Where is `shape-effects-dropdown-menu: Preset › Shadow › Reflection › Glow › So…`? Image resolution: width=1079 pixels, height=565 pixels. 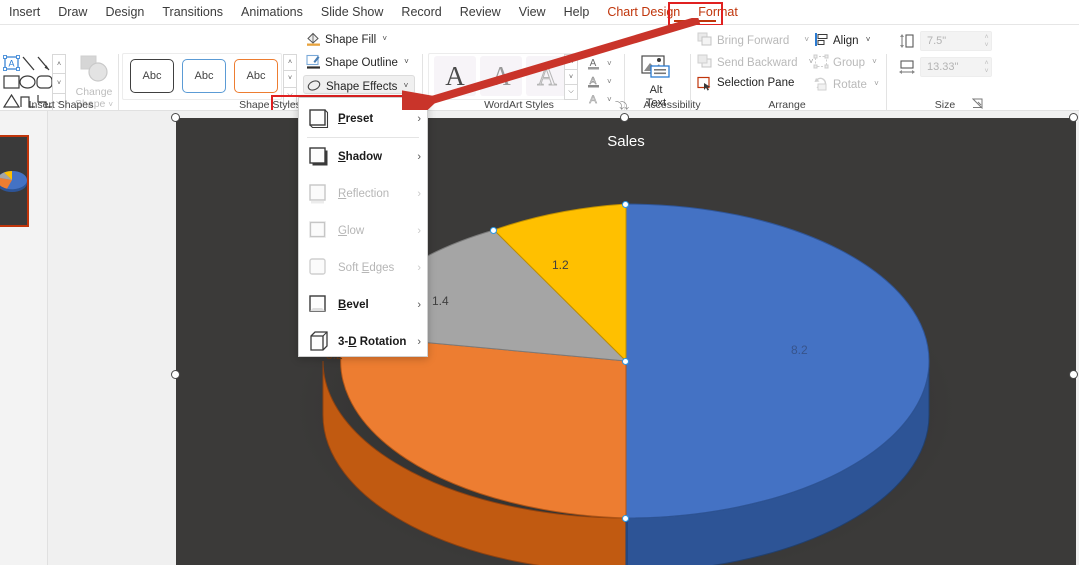
shape-effects-dropdown-menu: Preset › Shadow › Reflection › Glow › So… is located at coordinates (363, 227).